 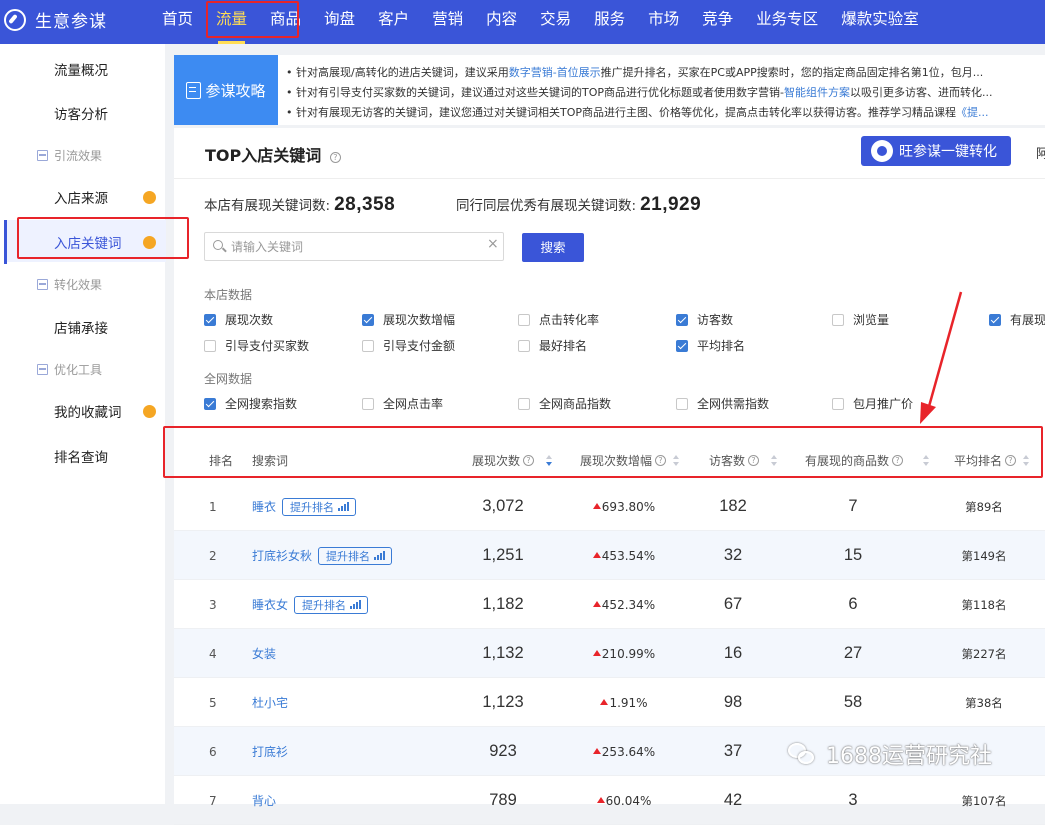 I want to click on column-header-visitors: 访客数?, so click(x=743, y=460).